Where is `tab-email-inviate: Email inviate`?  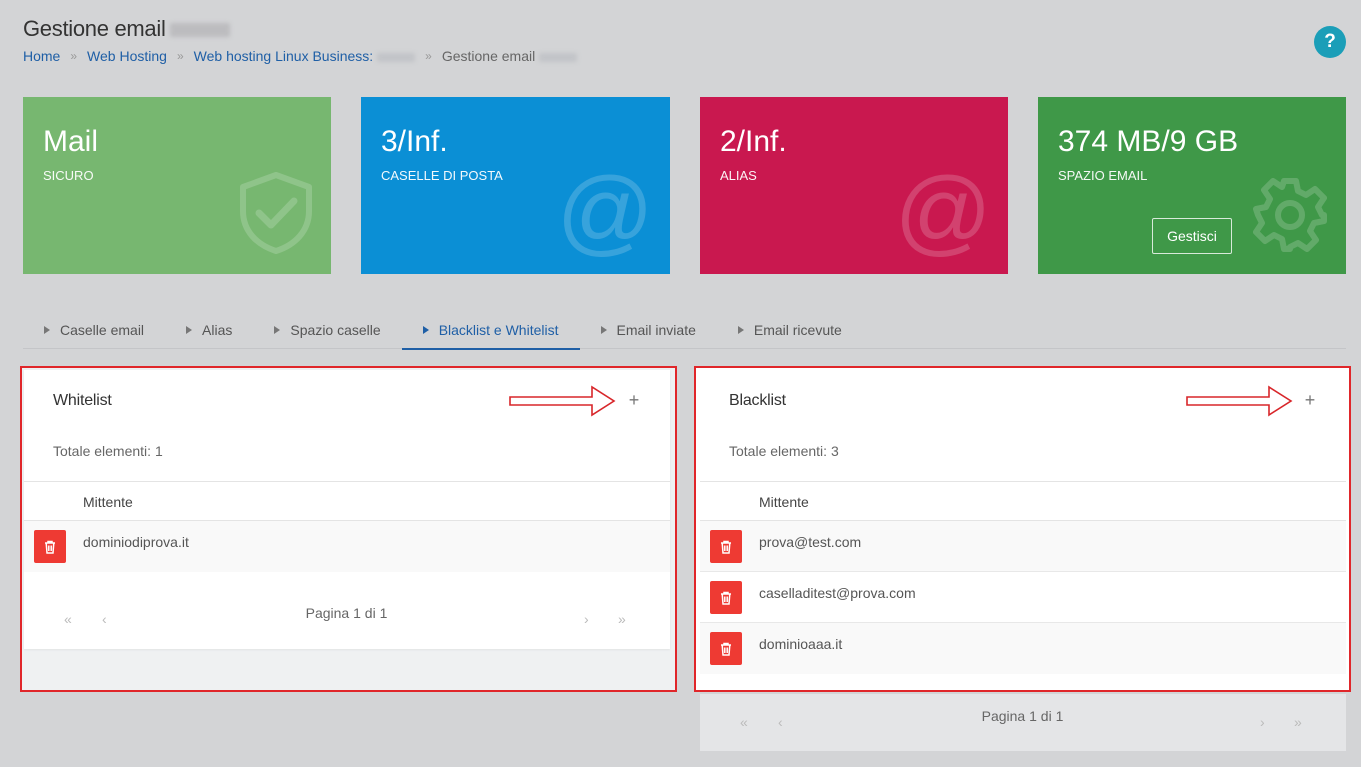
tab-email-inviate: Email inviate is located at coordinates (648, 329).